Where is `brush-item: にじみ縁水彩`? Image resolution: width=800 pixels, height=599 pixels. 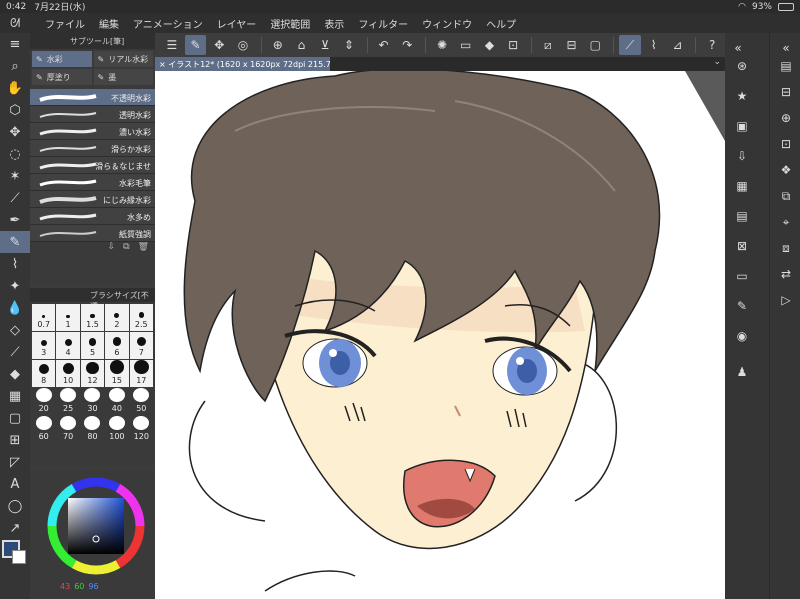
brush-item: にじみ縁水彩 is located at coordinates (92, 199).